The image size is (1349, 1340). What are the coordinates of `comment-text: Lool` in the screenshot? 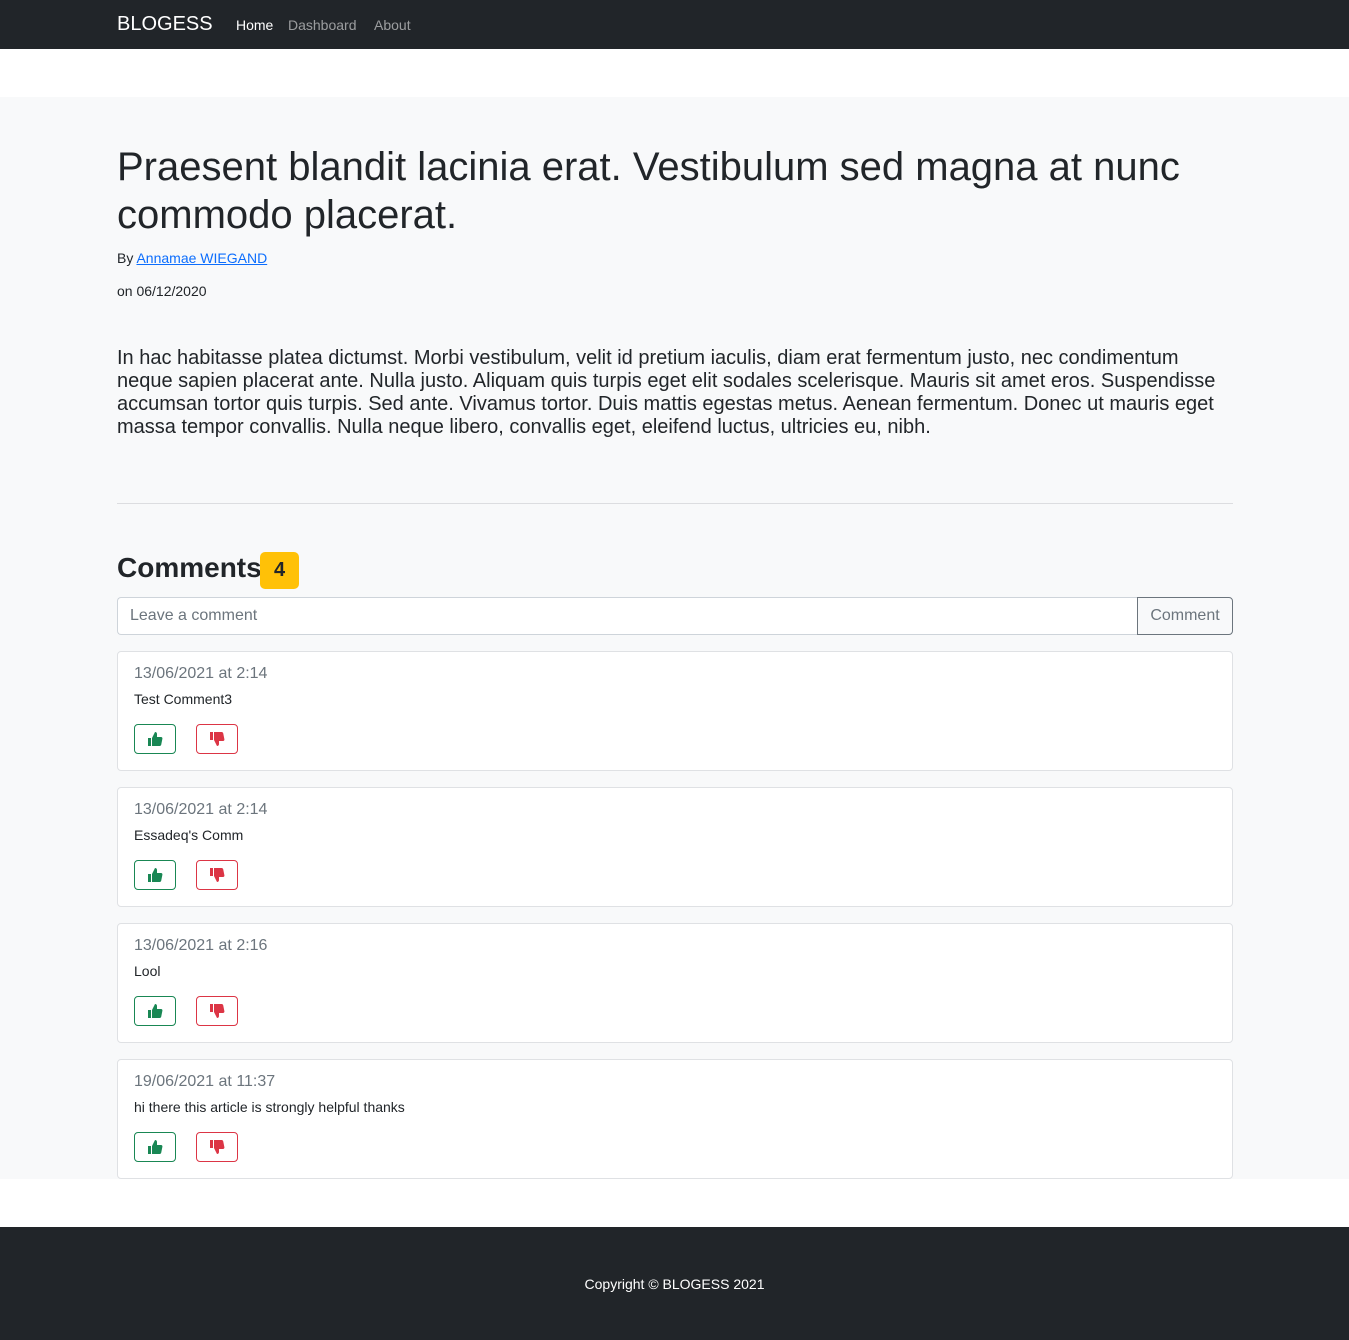 It's located at (147, 971).